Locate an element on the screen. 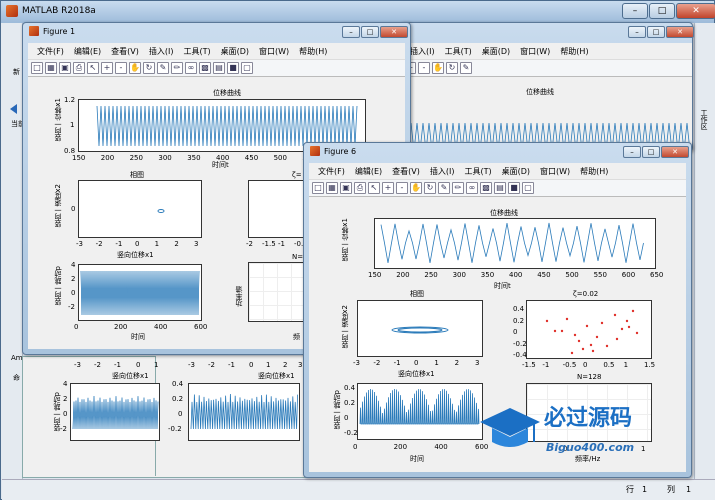 The image size is (715, 500). fig1-plot4-xtick-1: 200 is located at coordinates (121, 327).